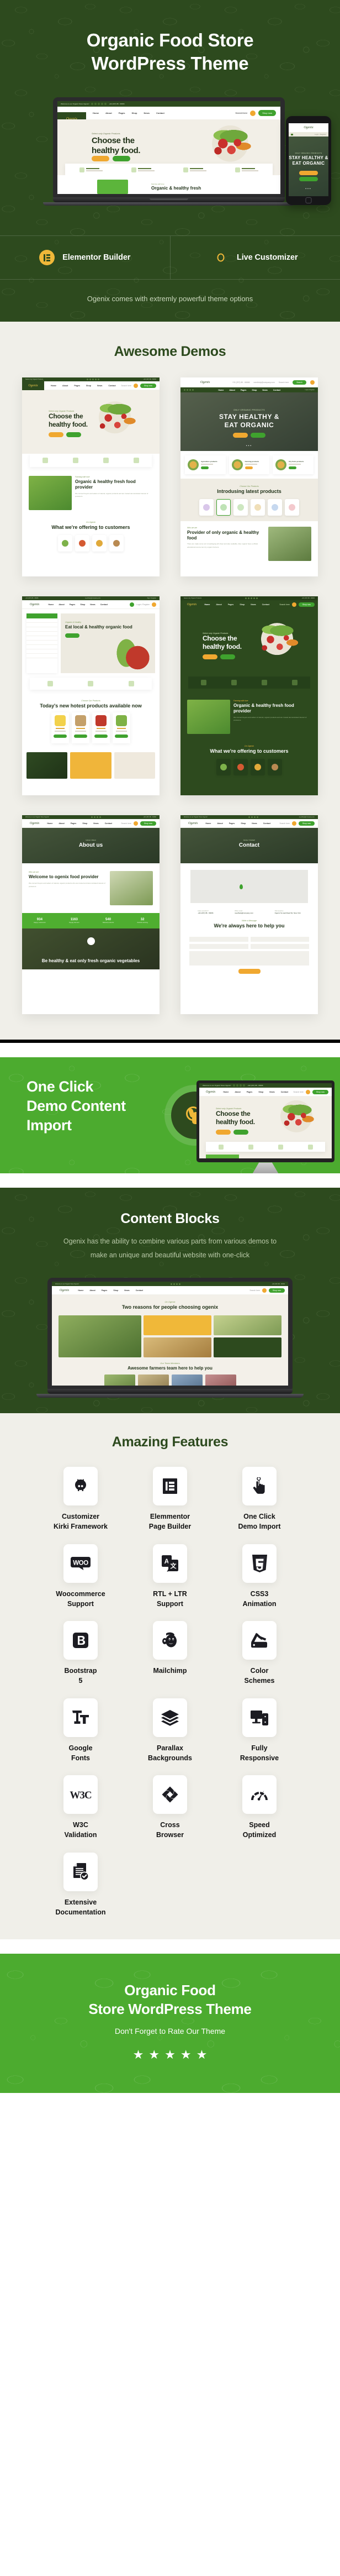 Image resolution: width=340 pixels, height=2576 pixels. I want to click on phone-account-links: Login / Register, so click(320, 134).